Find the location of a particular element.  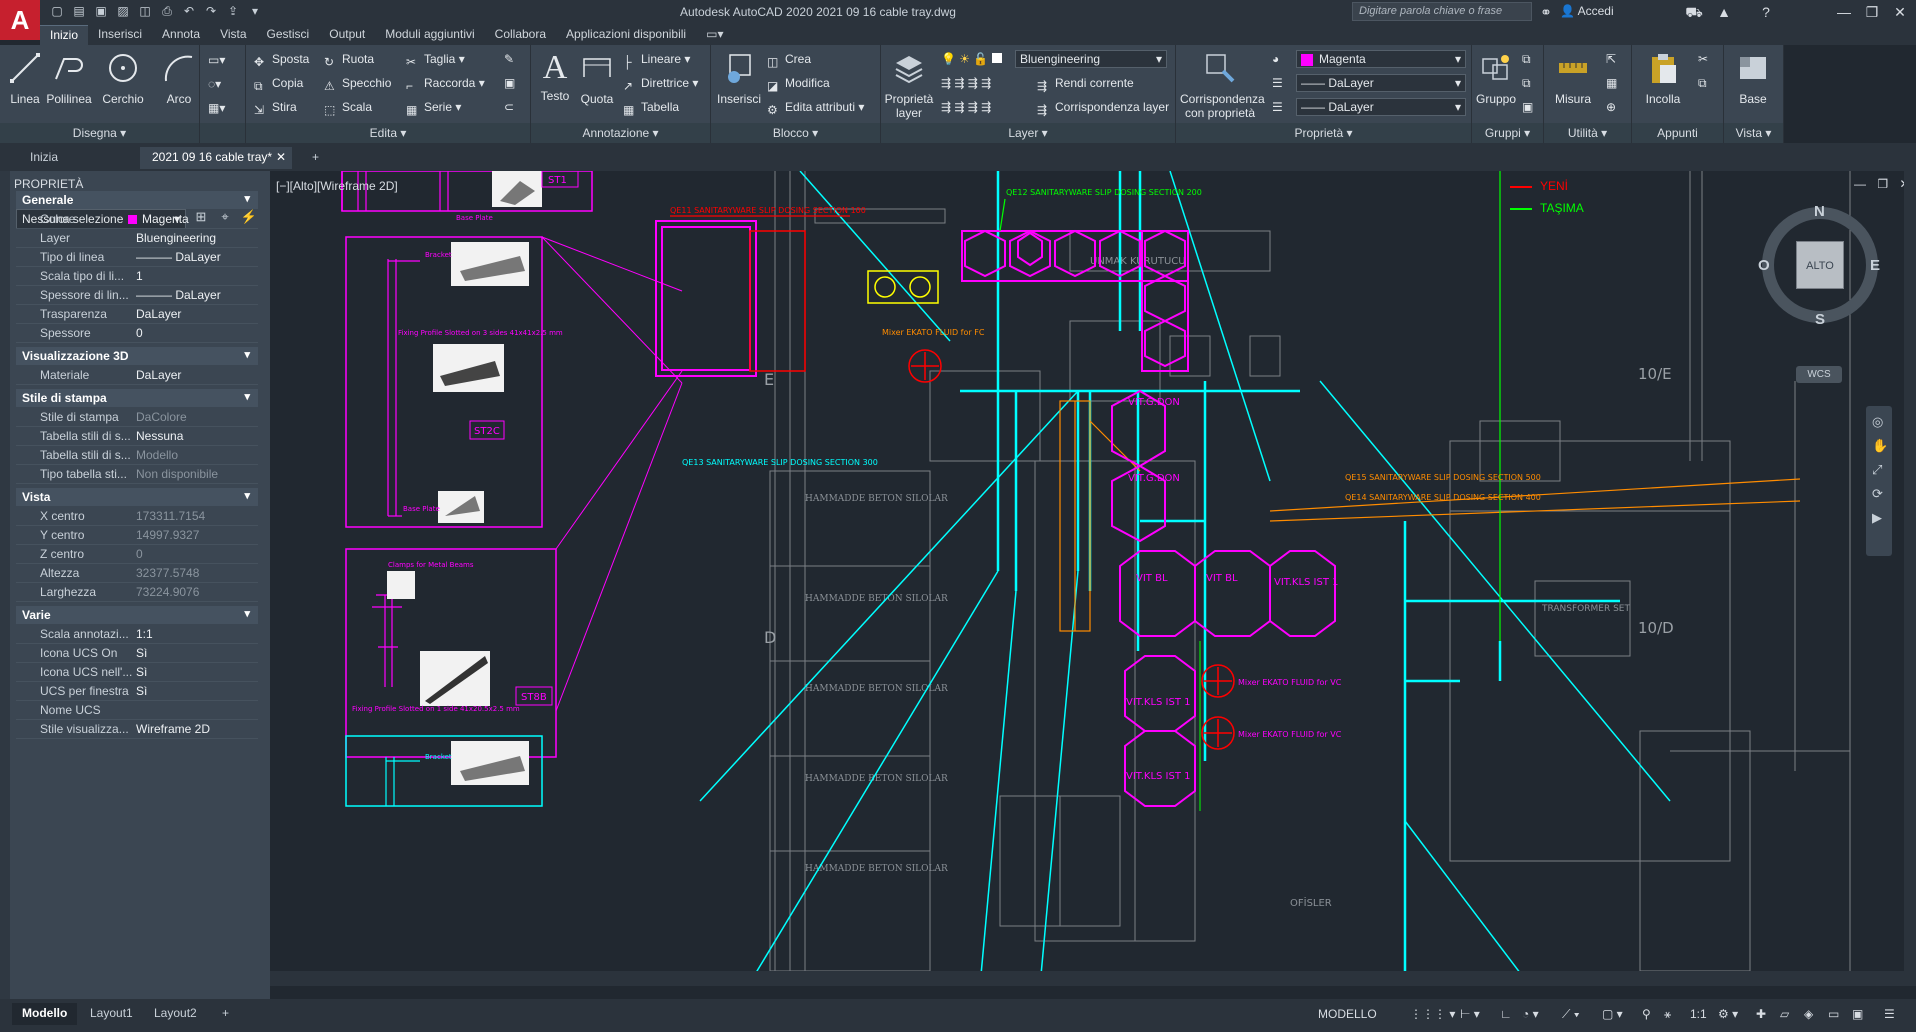

autocad-logo: A is located at coordinates (20, 20).